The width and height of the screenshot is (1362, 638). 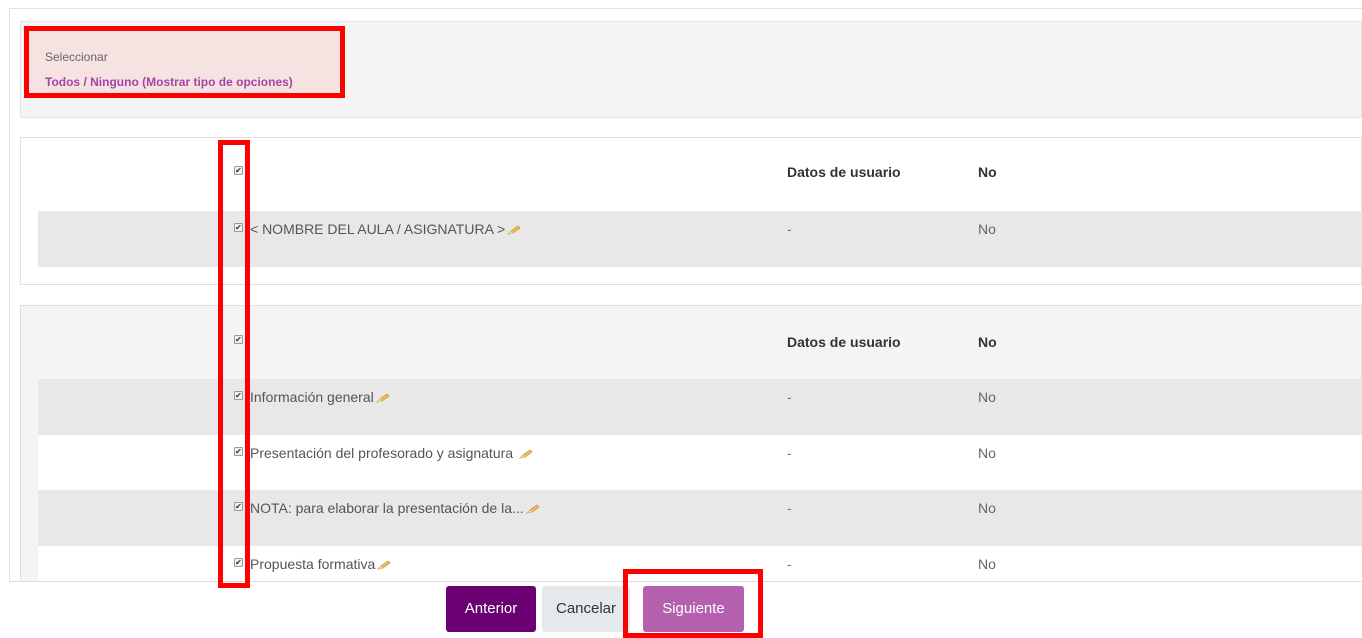 What do you see at coordinates (313, 564) in the screenshot?
I see `row-item-name: Propuesta formativa` at bounding box center [313, 564].